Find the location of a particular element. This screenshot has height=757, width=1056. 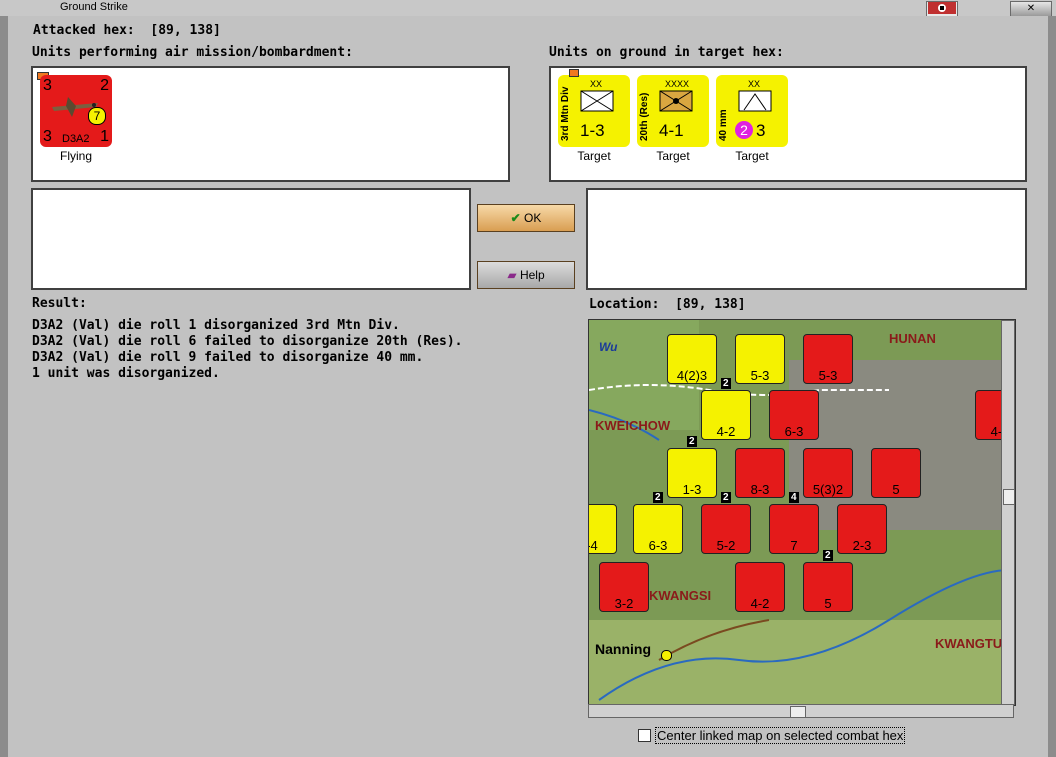

unit-name: 40 mm is located at coordinates (723, 125).